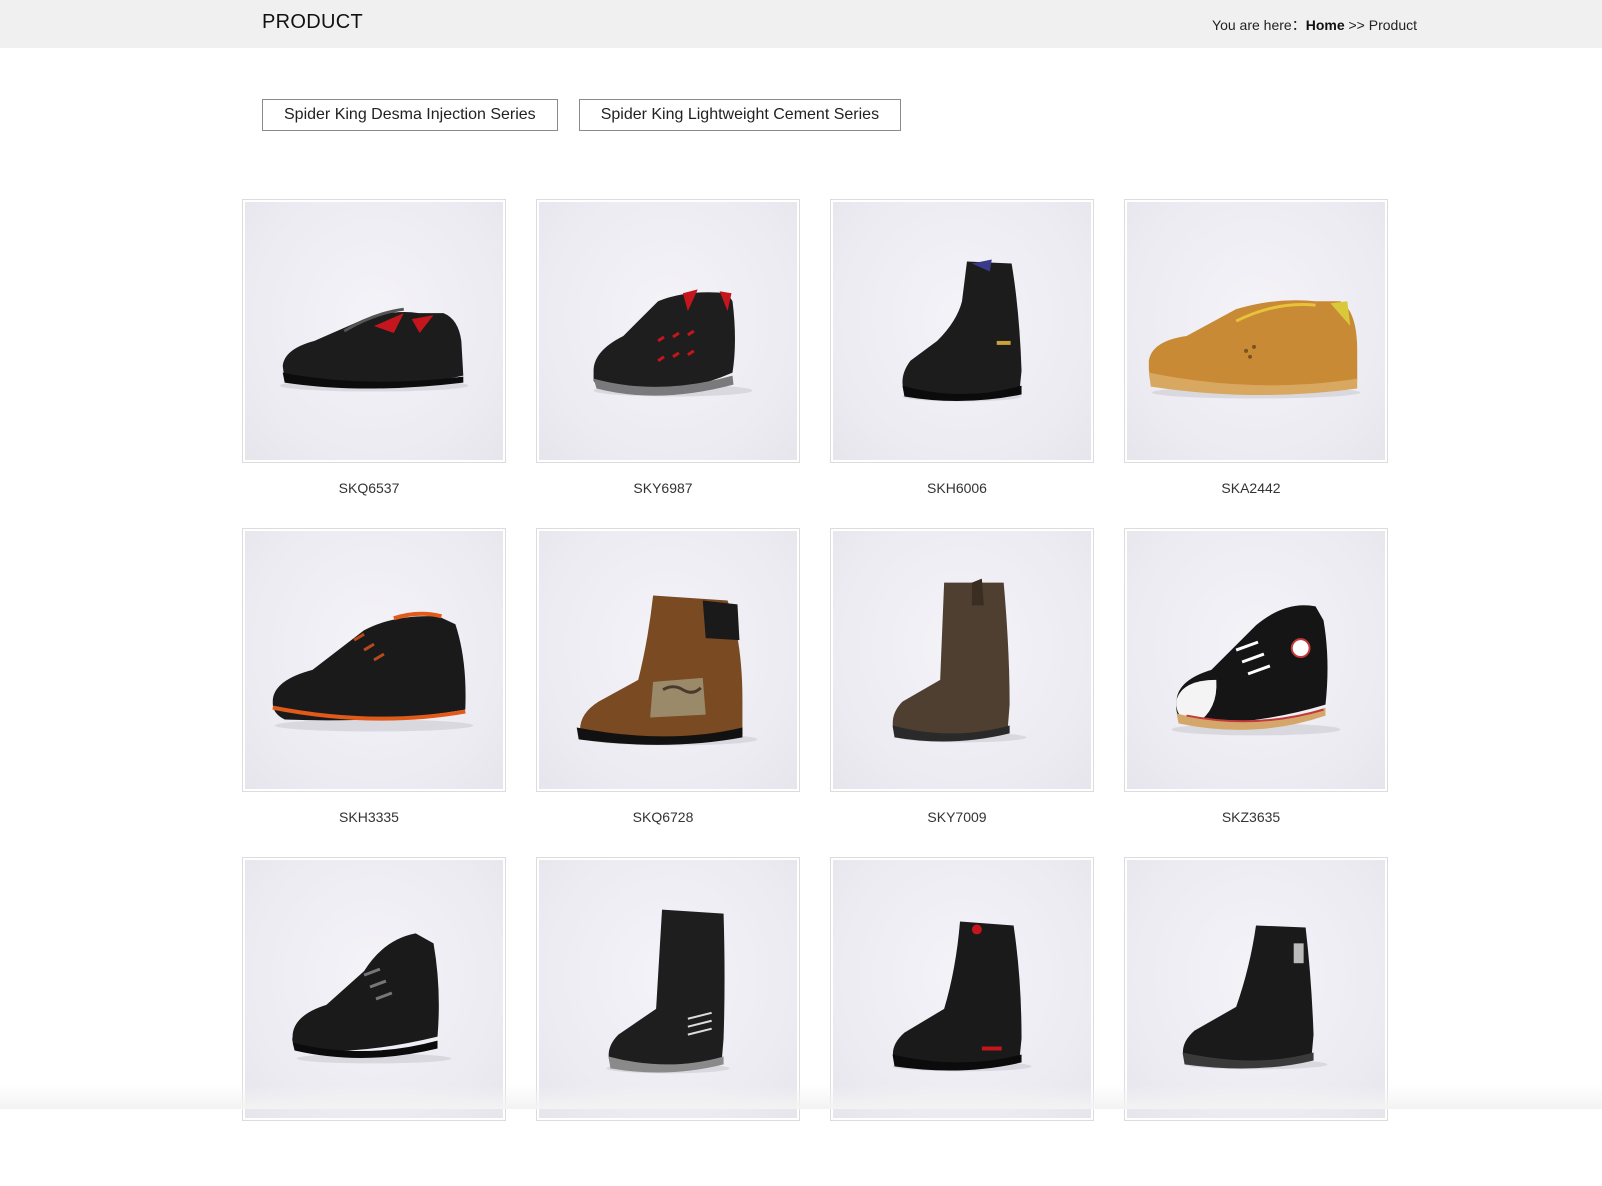  I want to click on black-tall-boot-icon, so click(962, 330).